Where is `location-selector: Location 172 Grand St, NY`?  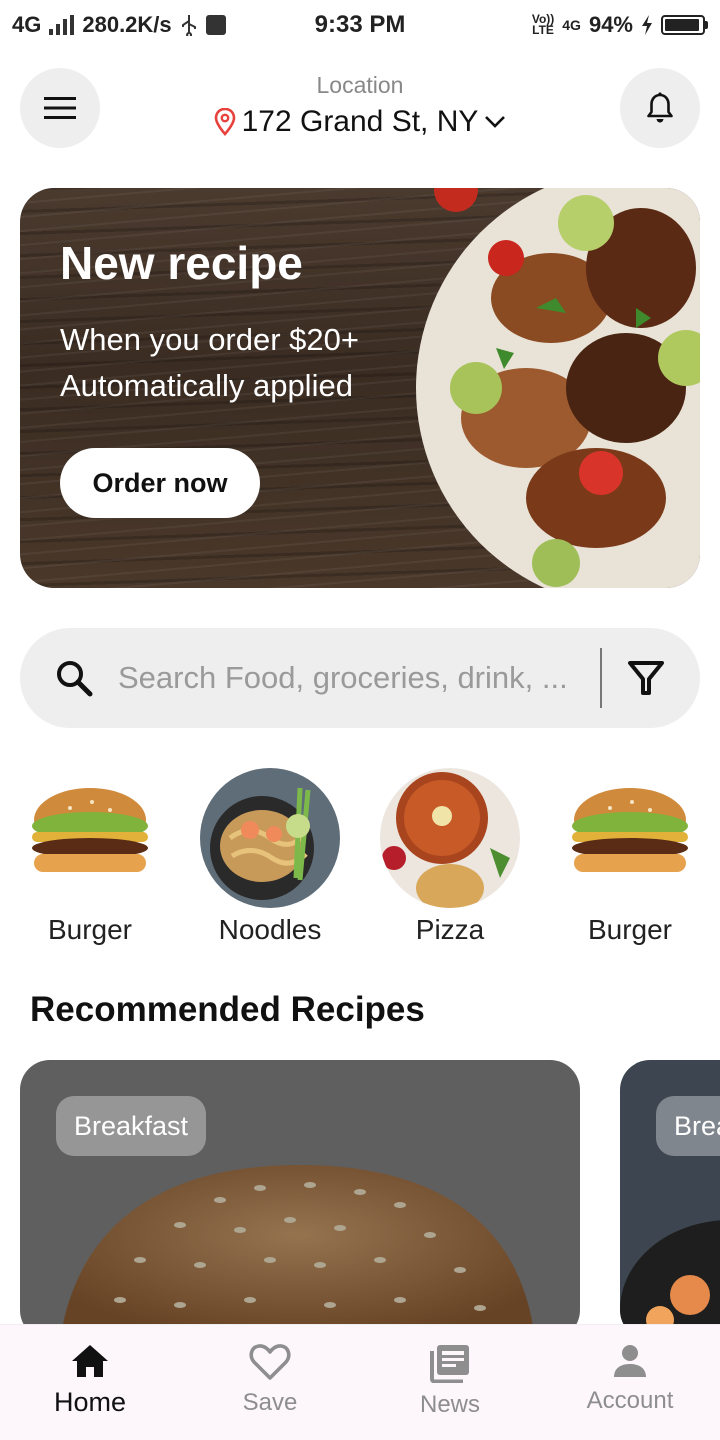
location-selector: Location 172 Grand St, NY is located at coordinates (360, 105).